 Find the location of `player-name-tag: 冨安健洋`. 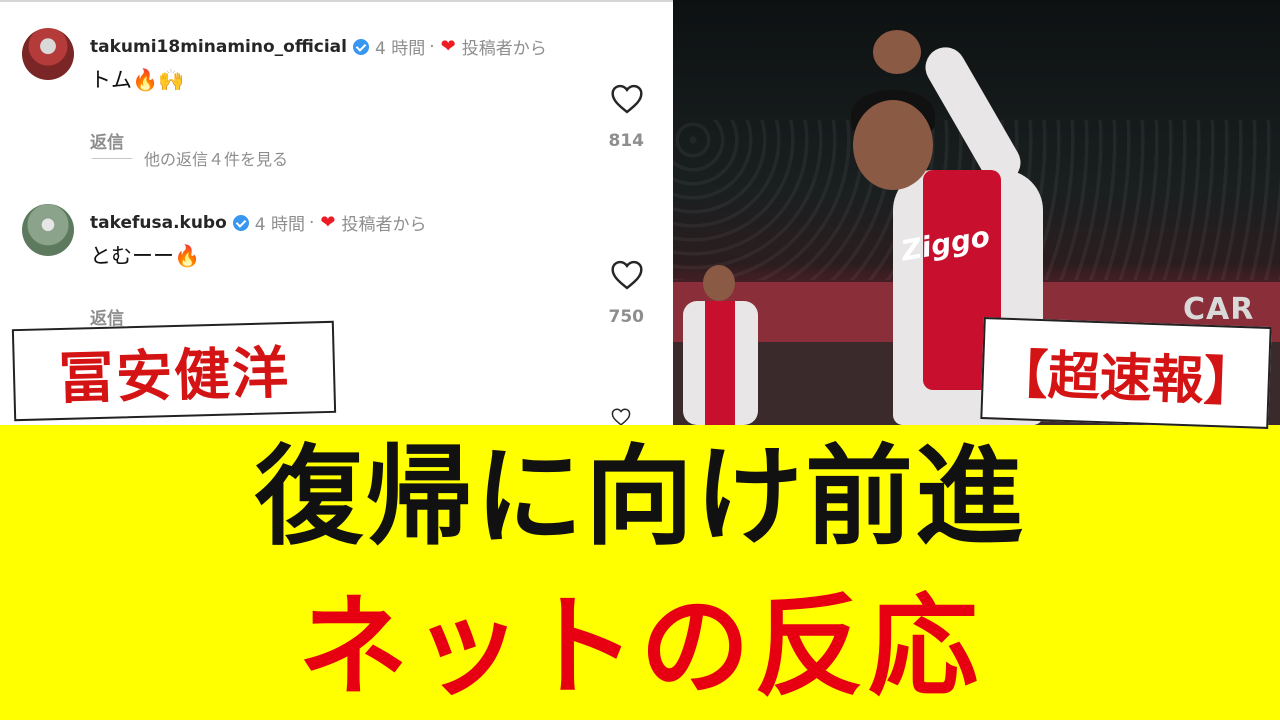

player-name-tag: 冨安健洋 is located at coordinates (174, 371).